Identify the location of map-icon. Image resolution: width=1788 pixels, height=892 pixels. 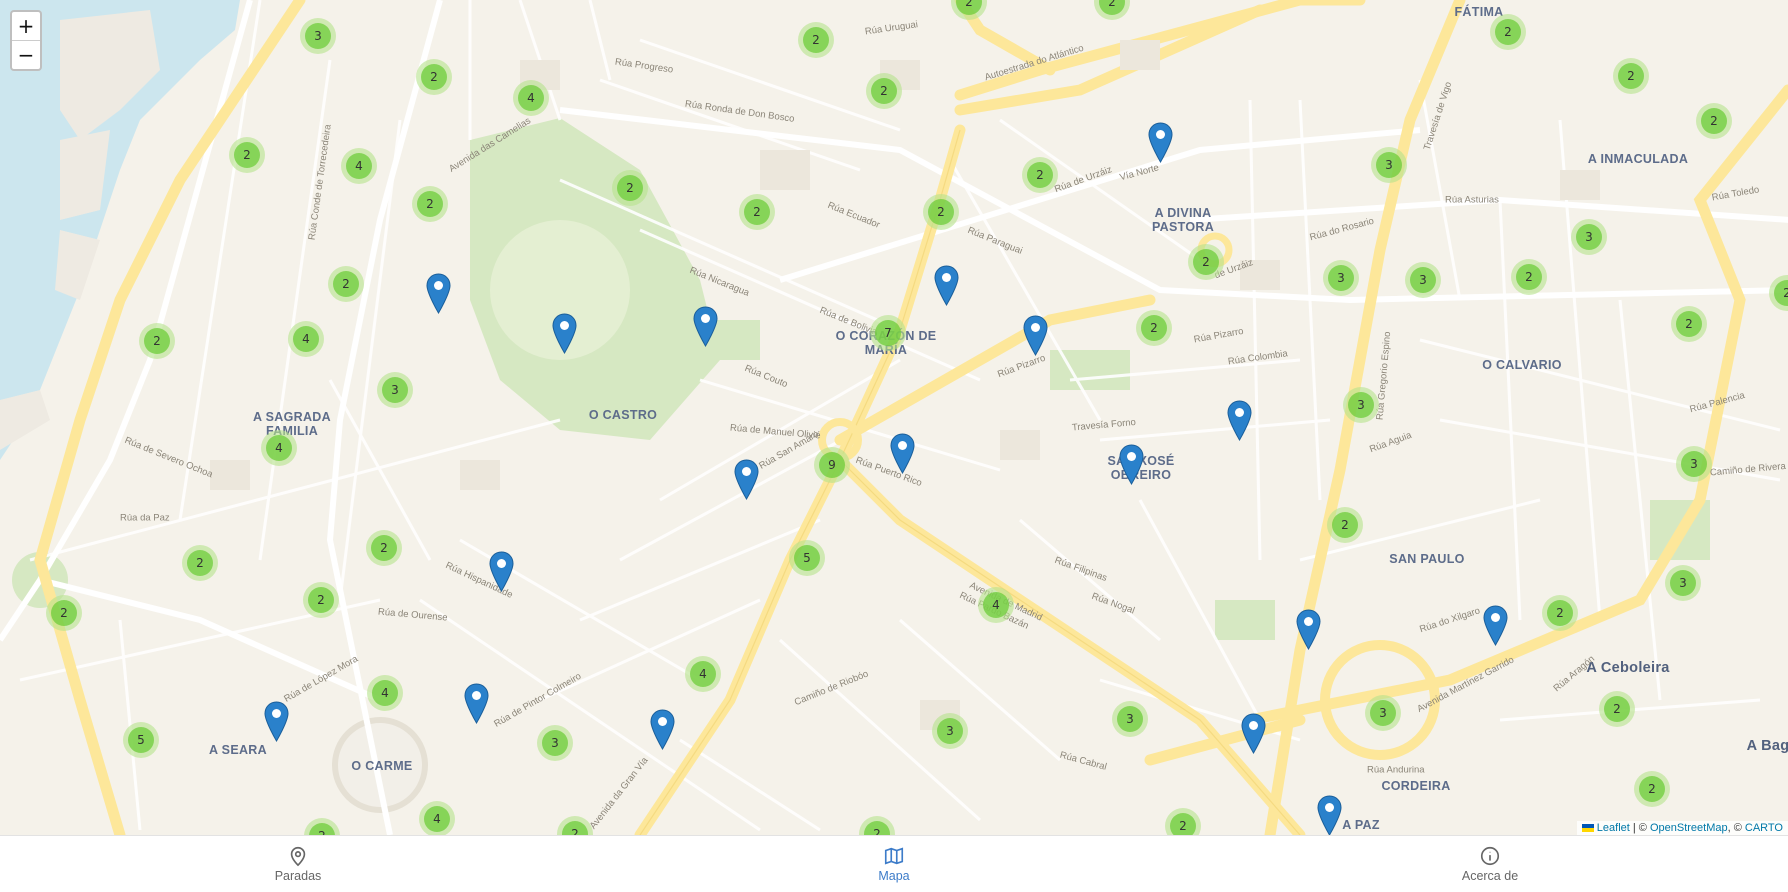
(894, 856).